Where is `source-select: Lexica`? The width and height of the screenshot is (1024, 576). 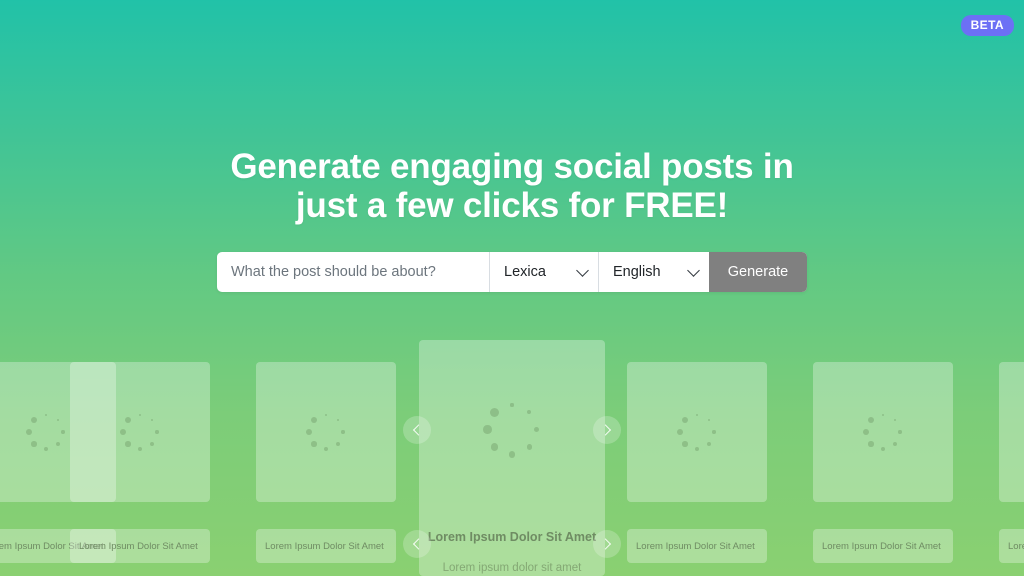 source-select: Lexica is located at coordinates (544, 272).